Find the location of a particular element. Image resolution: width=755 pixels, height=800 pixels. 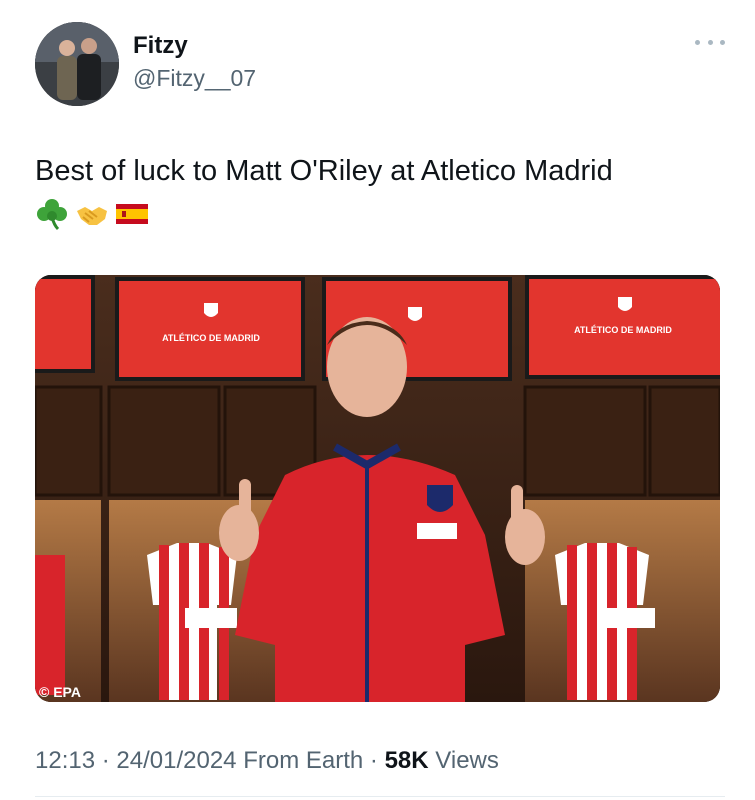

views-label: Views is located at coordinates (467, 760).